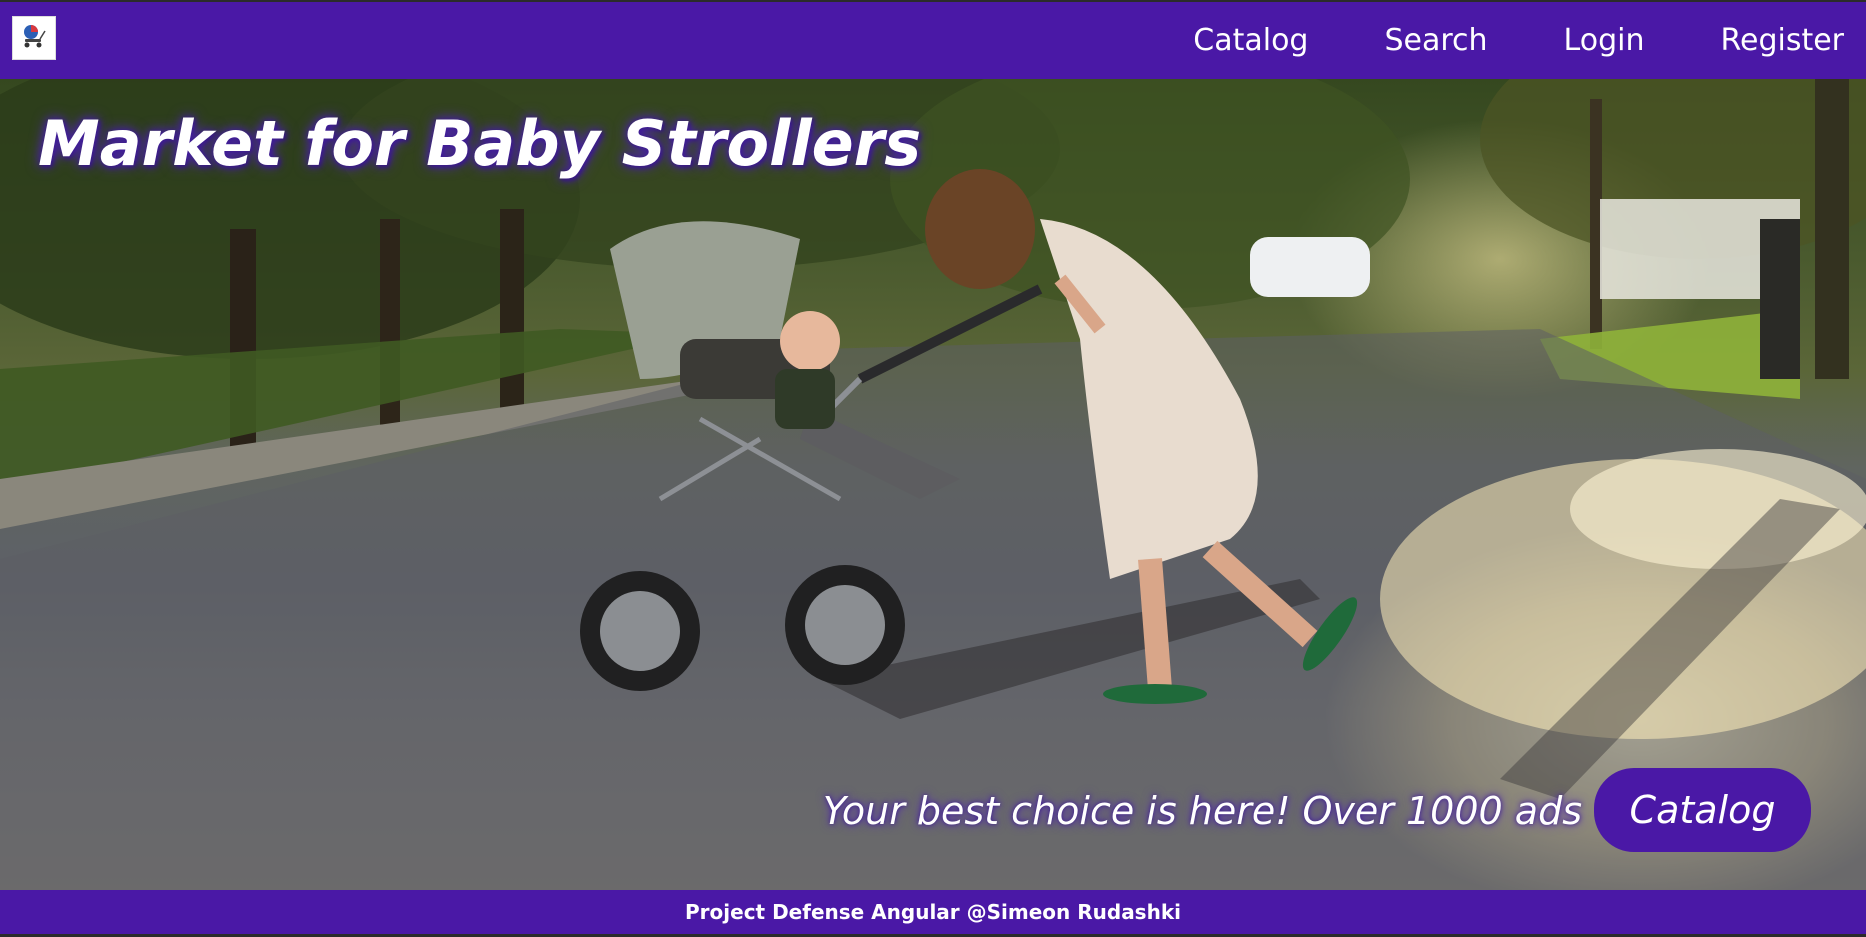 This screenshot has height=937, width=1866. I want to click on stroller-logo-icon, so click(34, 38).